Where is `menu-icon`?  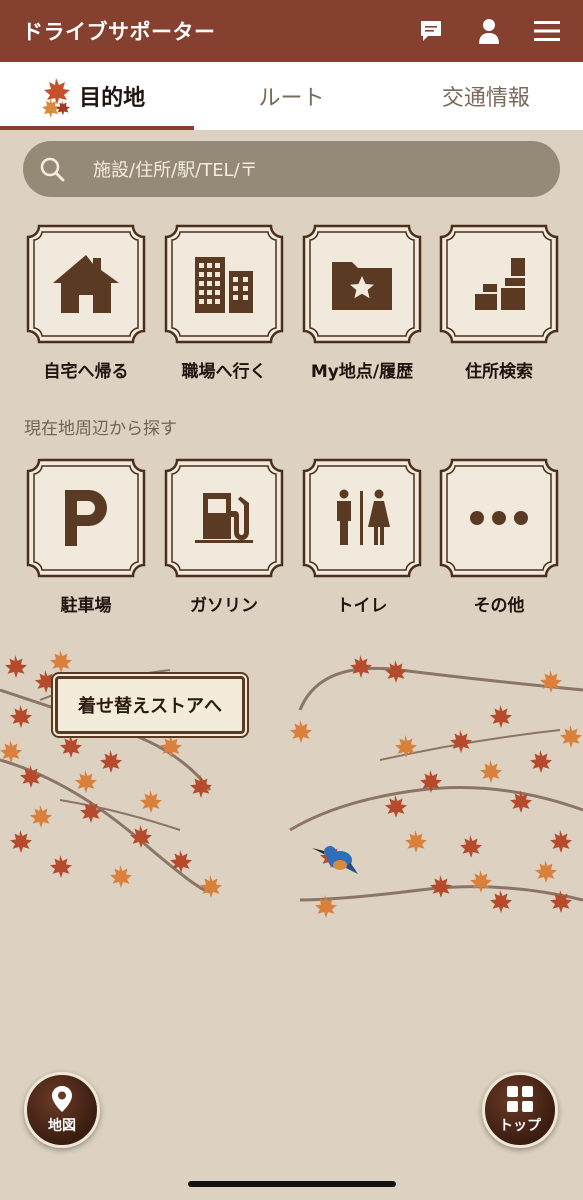
menu-icon is located at coordinates (547, 31).